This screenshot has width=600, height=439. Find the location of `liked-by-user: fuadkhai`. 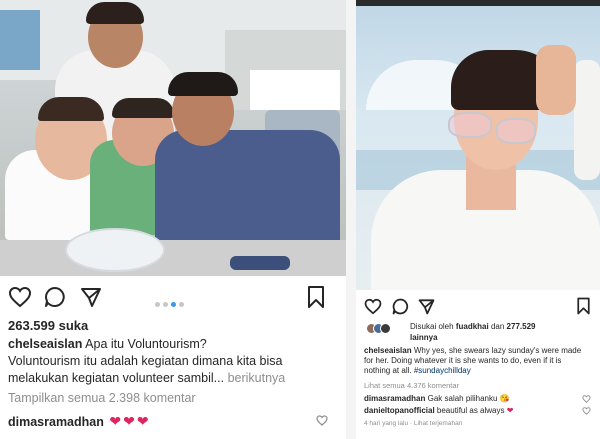

liked-by-user: fuadkhai is located at coordinates (472, 326).